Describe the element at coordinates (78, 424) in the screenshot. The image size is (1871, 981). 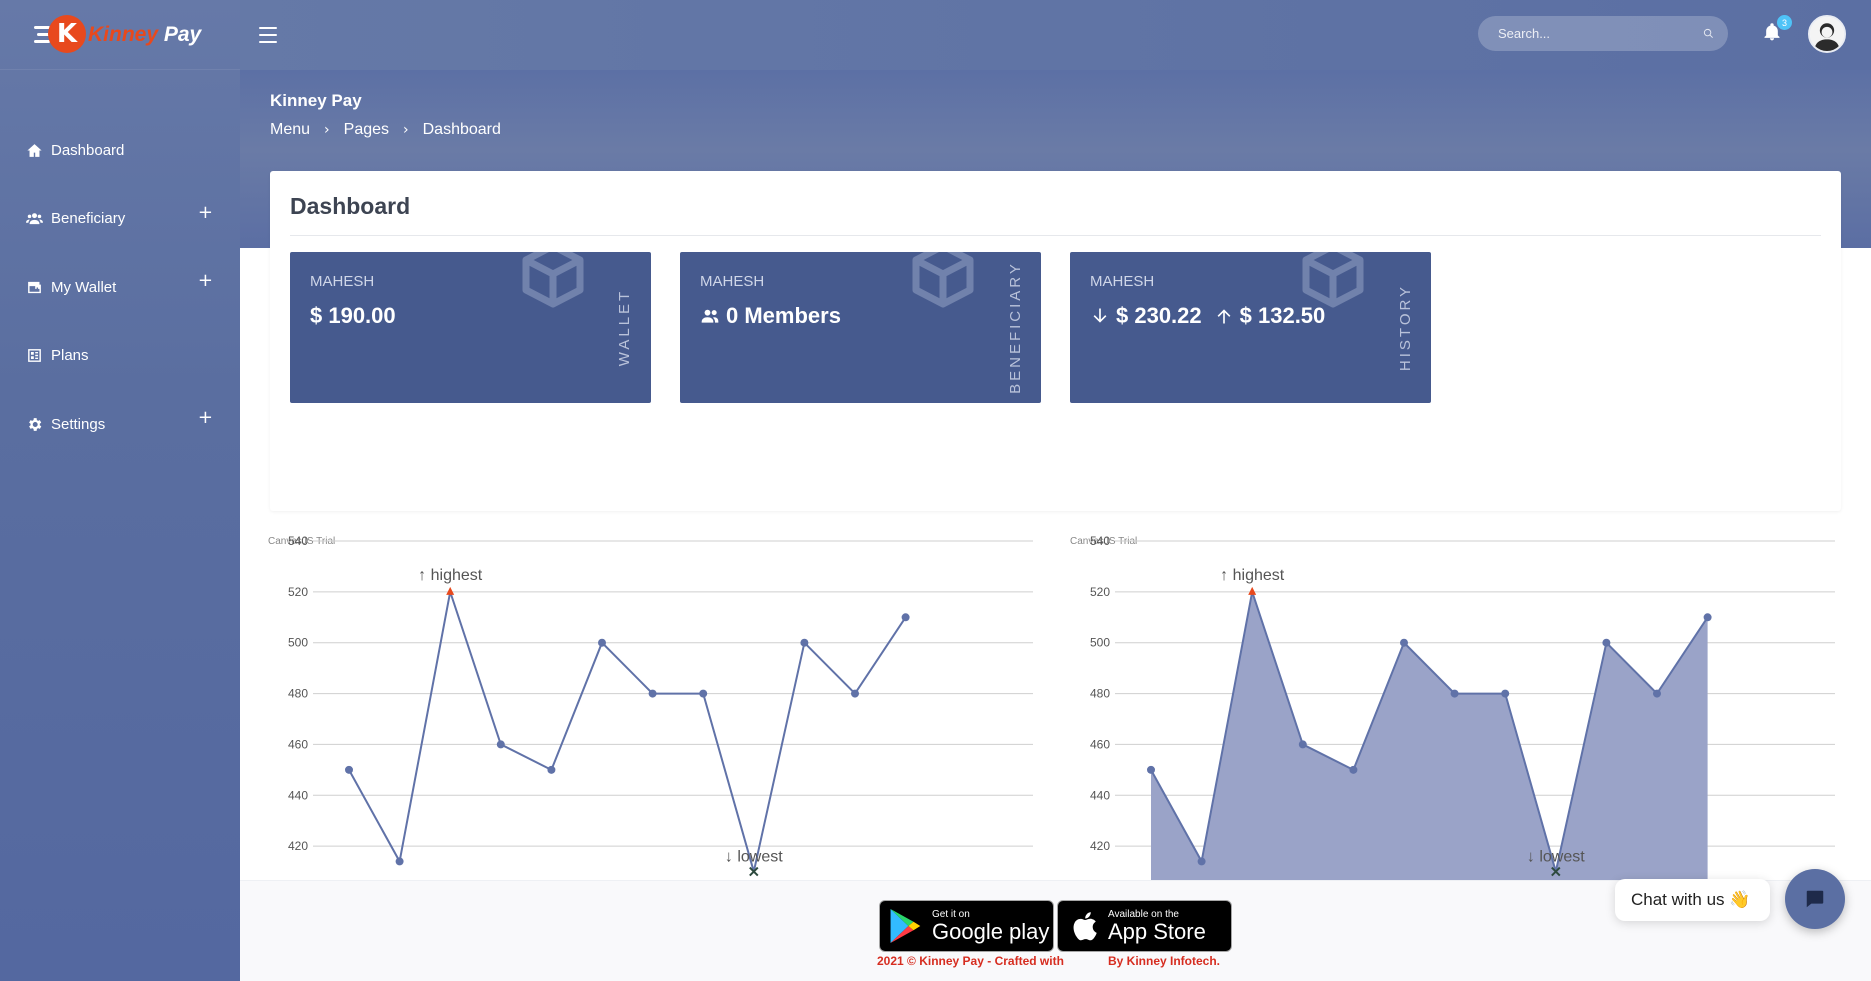
I see `sidebar-item-label: Settings` at that location.